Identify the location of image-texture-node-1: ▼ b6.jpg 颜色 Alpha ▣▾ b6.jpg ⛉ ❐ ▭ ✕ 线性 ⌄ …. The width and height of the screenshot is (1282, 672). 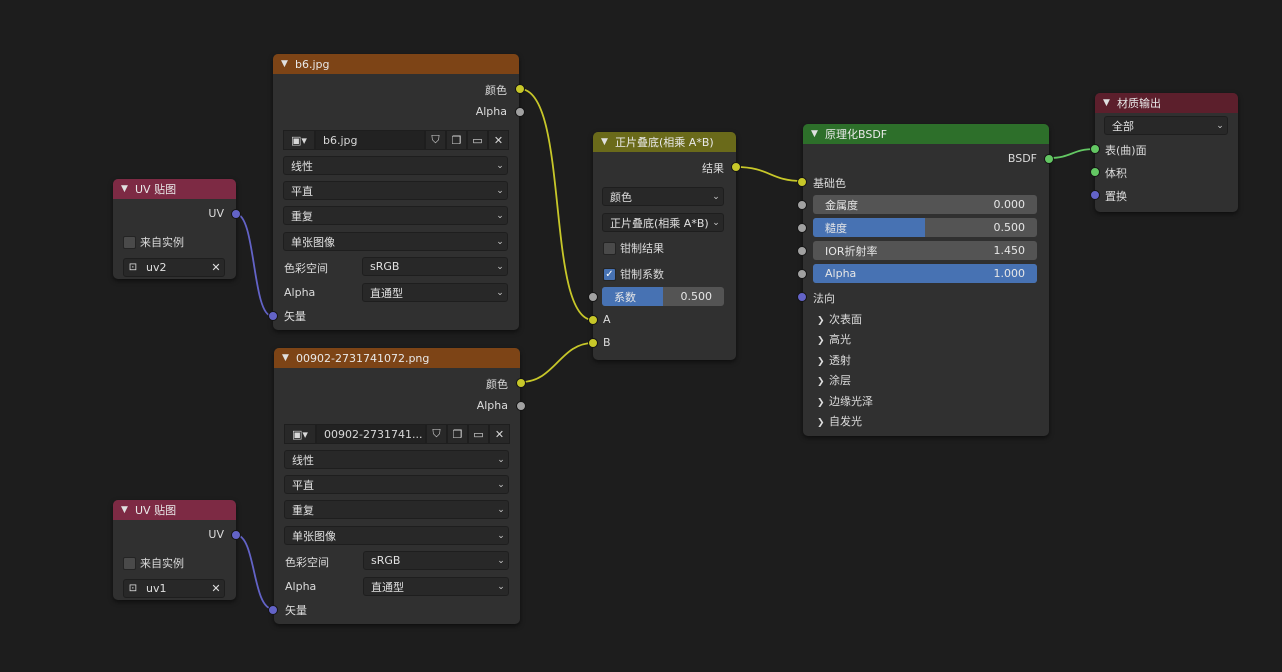
(396, 192).